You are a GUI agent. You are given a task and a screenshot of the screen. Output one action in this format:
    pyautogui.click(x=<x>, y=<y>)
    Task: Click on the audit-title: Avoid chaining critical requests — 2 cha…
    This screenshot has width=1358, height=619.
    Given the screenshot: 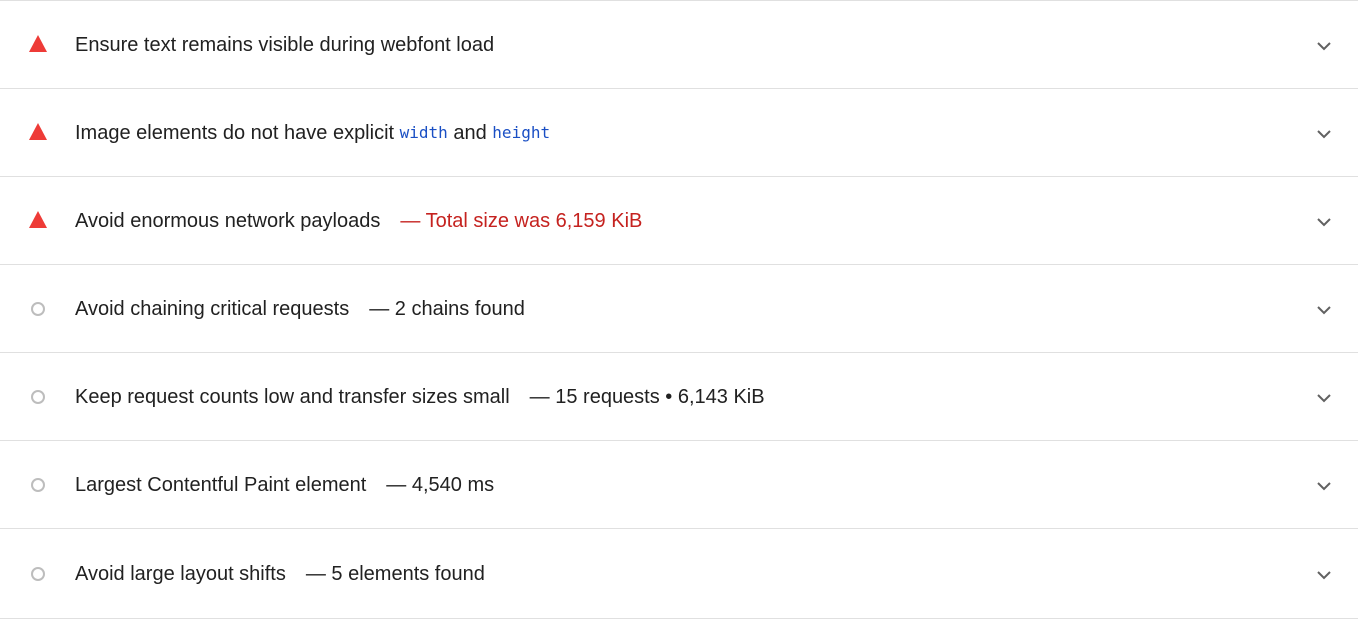 What is the action you would take?
    pyautogui.click(x=300, y=309)
    